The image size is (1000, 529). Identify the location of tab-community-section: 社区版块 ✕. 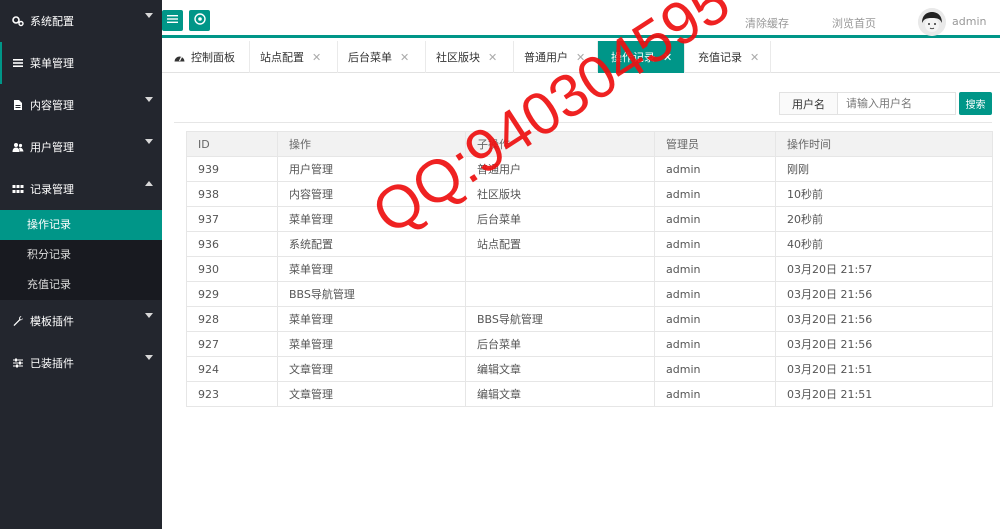
(470, 57).